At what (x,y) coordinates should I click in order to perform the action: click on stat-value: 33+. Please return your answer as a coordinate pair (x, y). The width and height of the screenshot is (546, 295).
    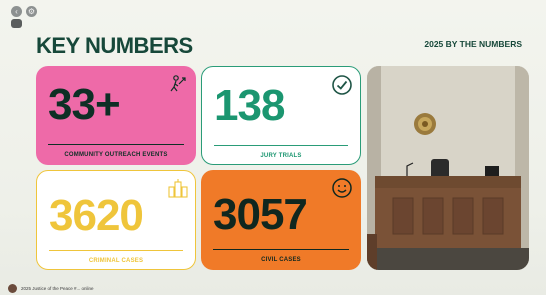
    Looking at the image, I should click on (84, 104).